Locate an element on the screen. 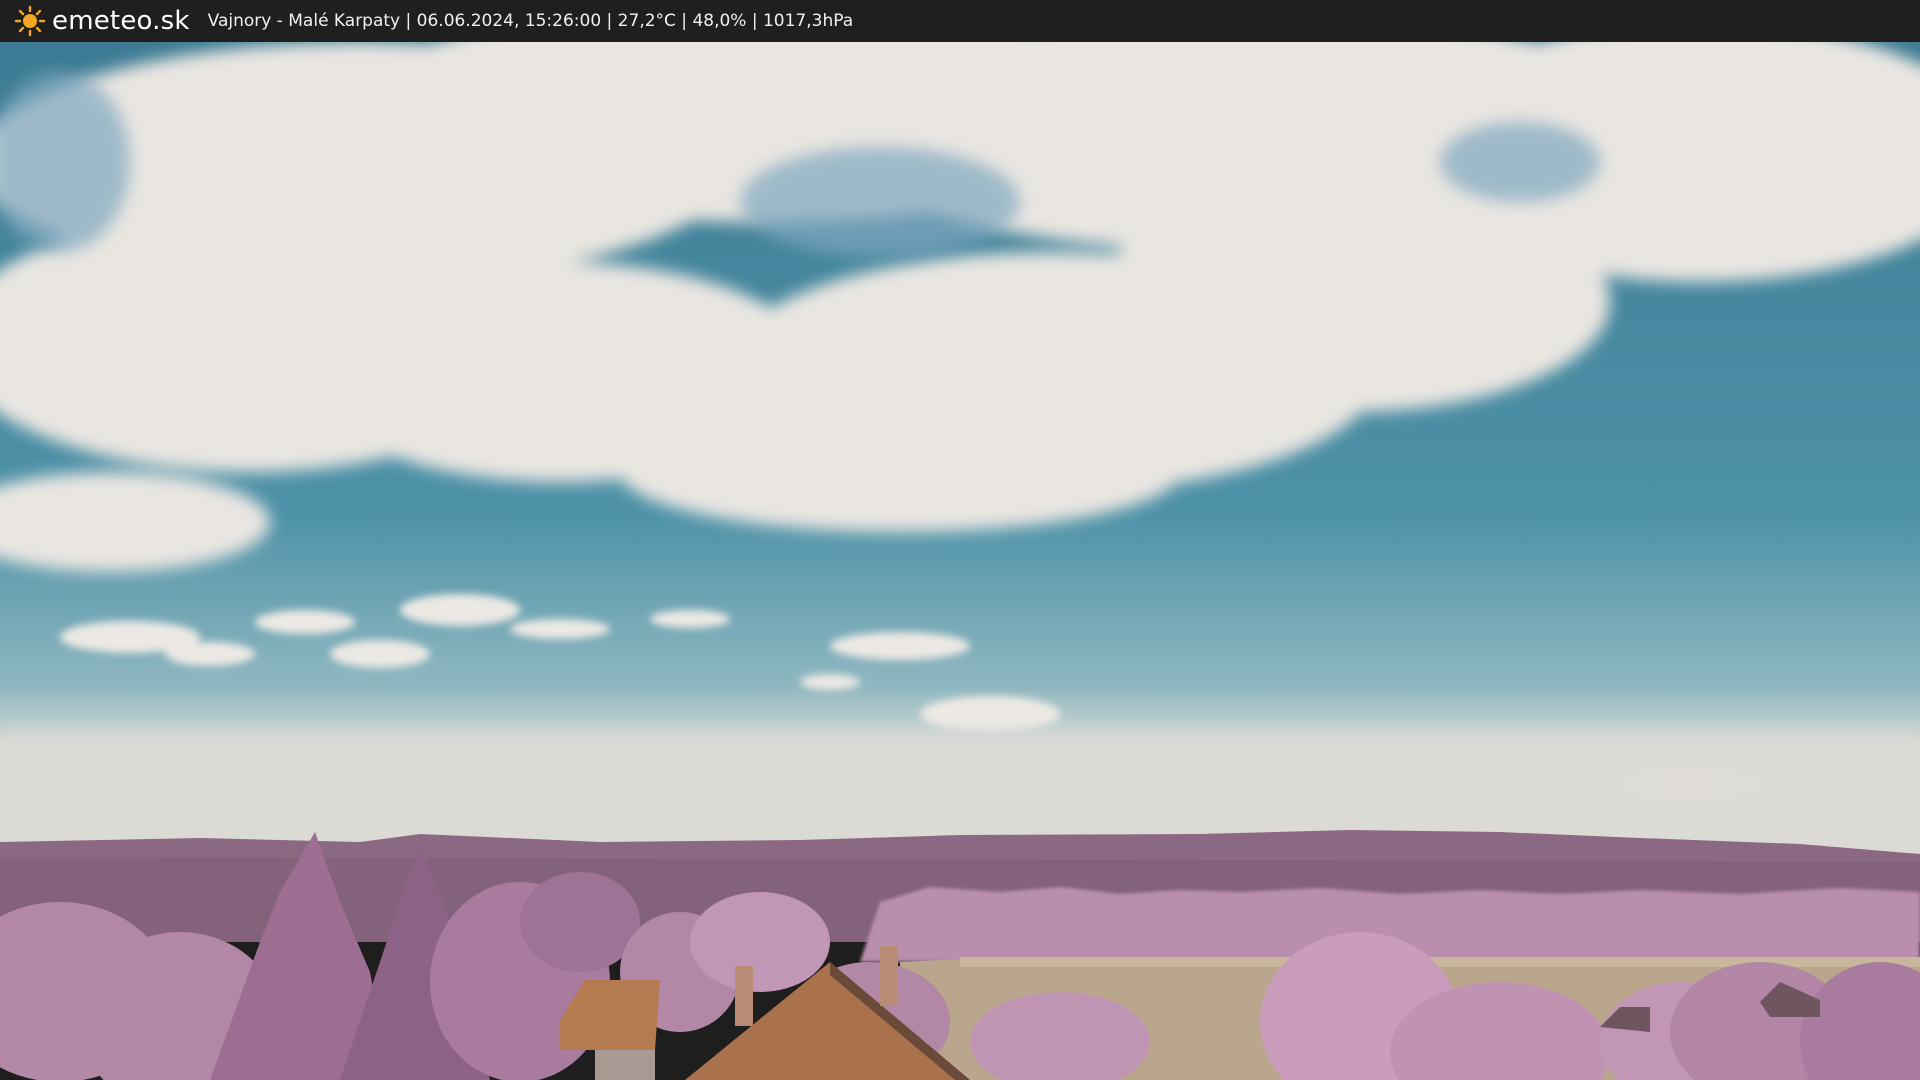 This screenshot has height=1080, width=1920. logo: emeteo.sk is located at coordinates (102, 21).